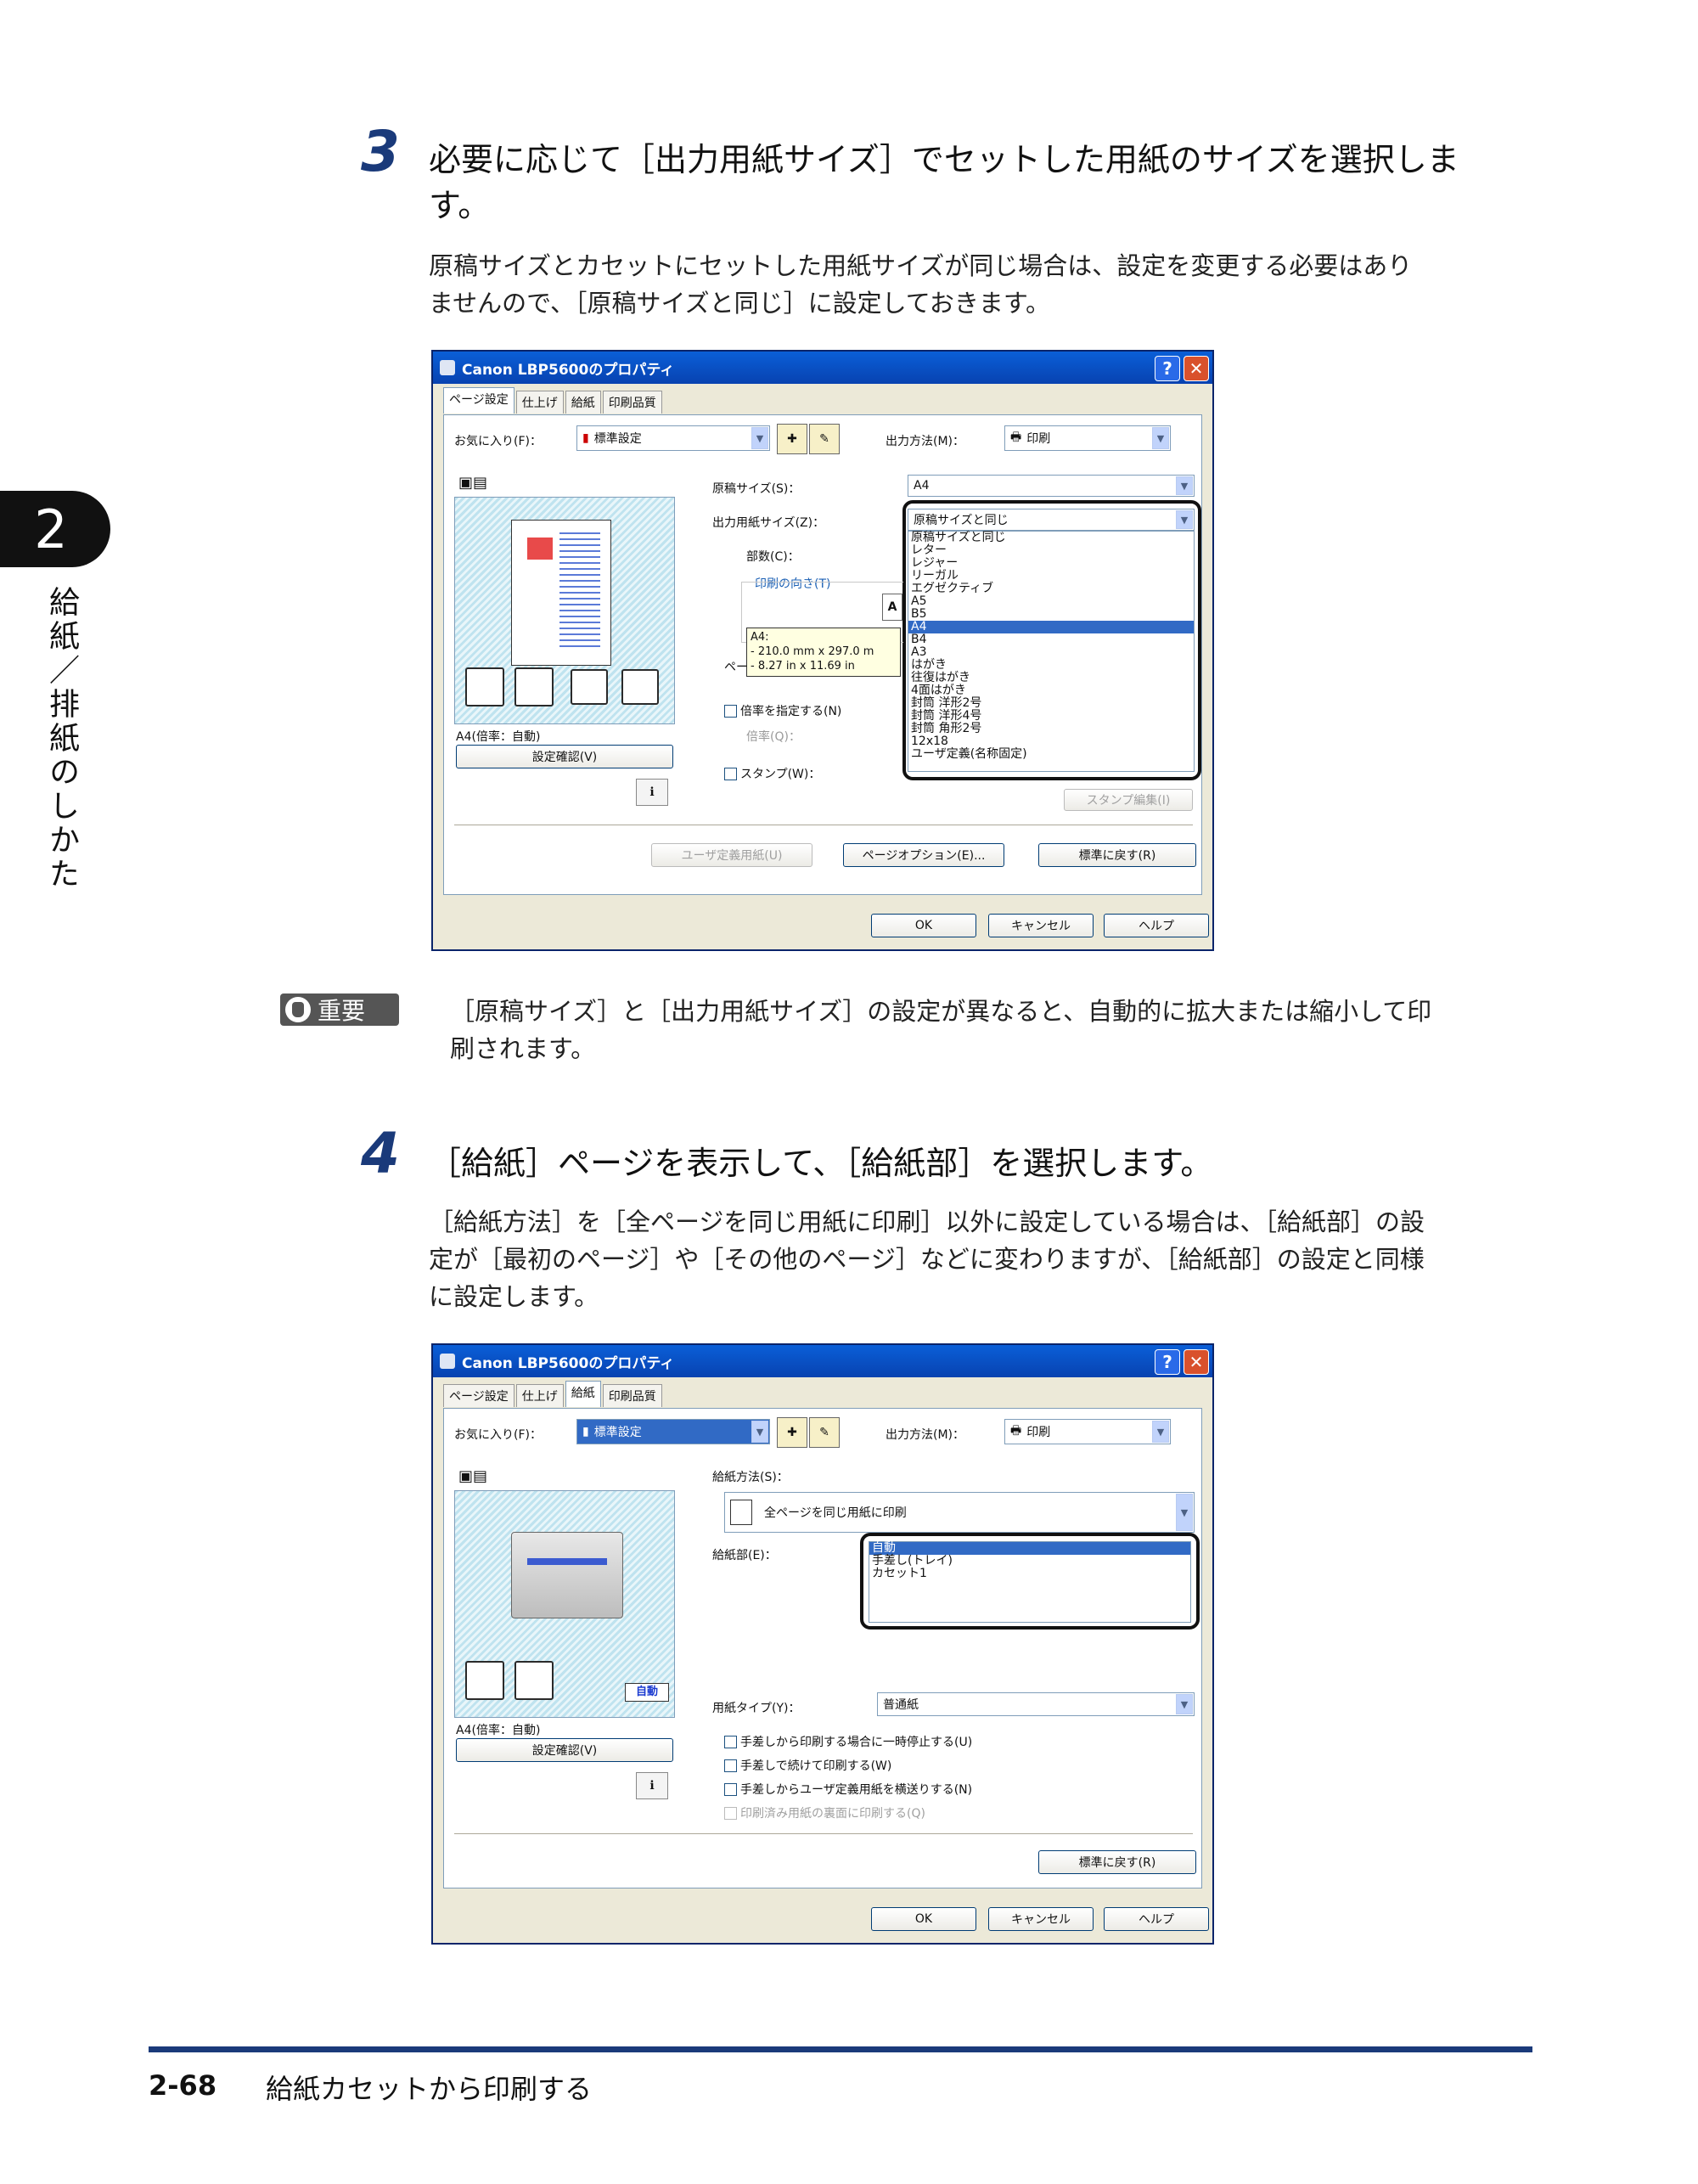 This screenshot has height=2184, width=1698. What do you see at coordinates (824, 1812) in the screenshot?
I see `print-back-side-checkbox: 印刷済み用紙の裏面に印刷する(Q)` at bounding box center [824, 1812].